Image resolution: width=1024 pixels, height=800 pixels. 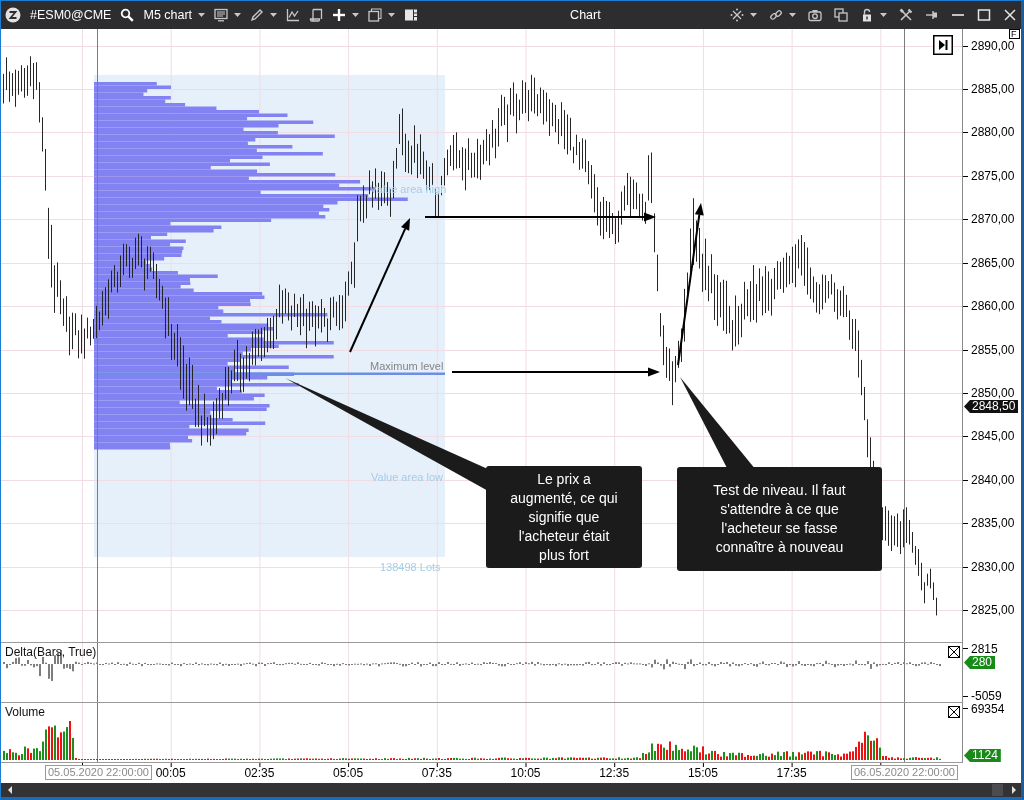 What do you see at coordinates (993, 132) in the screenshot?
I see `price-axis-label: 2880,00` at bounding box center [993, 132].